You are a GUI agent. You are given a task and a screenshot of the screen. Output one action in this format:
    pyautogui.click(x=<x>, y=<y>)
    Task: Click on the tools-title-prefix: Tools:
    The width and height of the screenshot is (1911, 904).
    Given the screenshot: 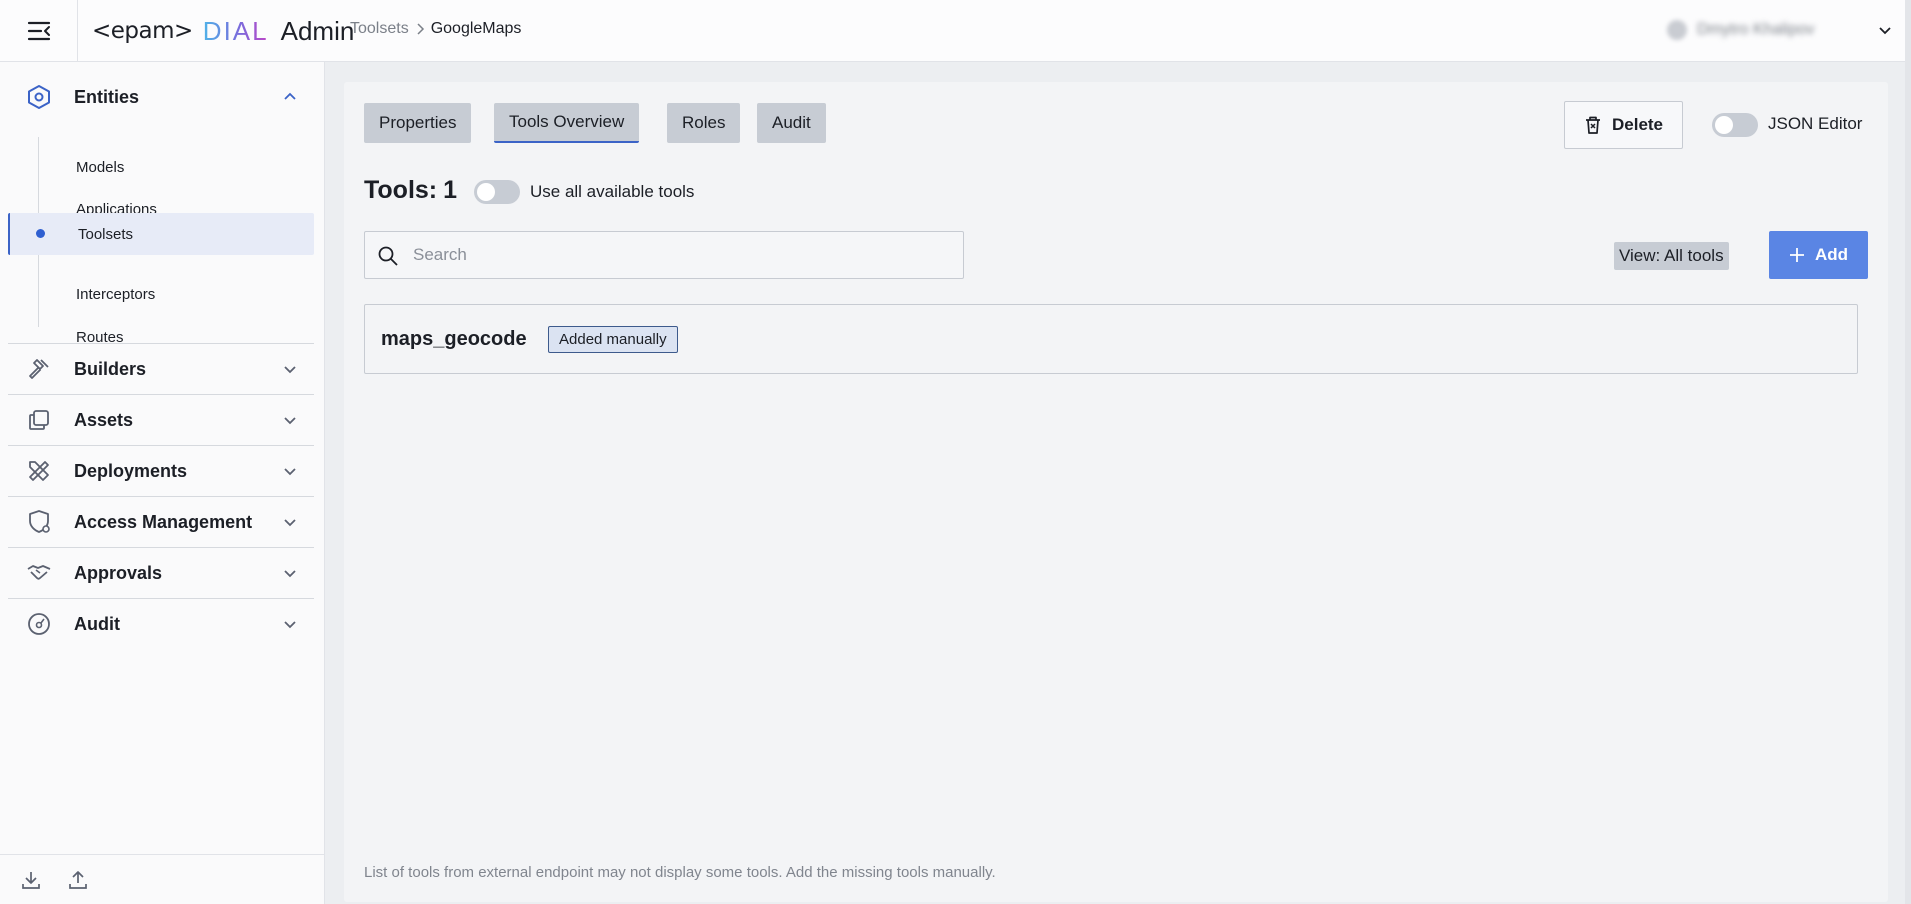 What is the action you would take?
    pyautogui.click(x=401, y=190)
    